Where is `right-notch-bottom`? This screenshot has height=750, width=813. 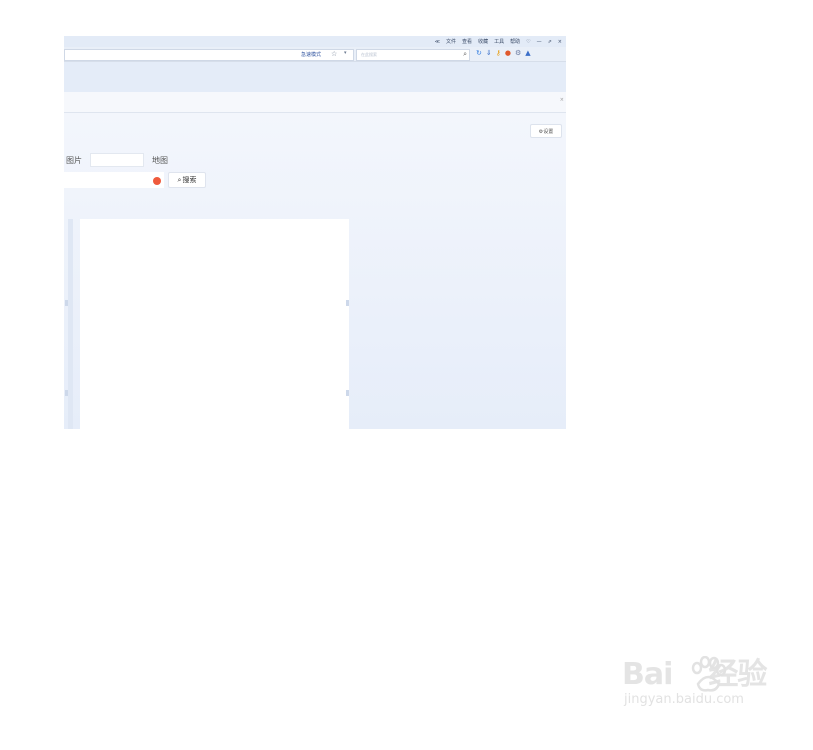 right-notch-bottom is located at coordinates (347, 393).